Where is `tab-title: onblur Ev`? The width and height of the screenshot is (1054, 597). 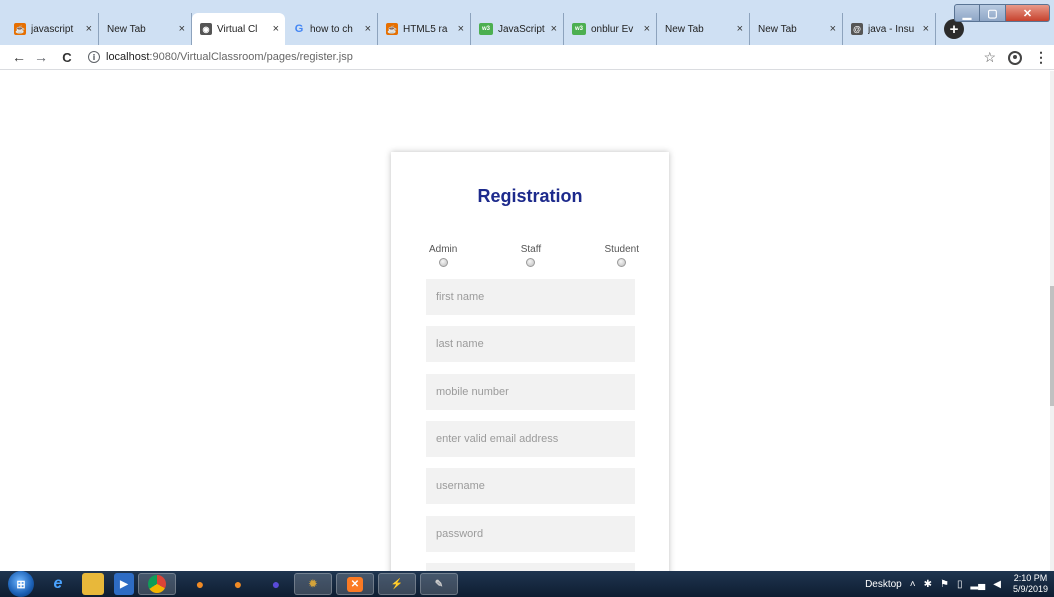 tab-title: onblur Ev is located at coordinates (612, 29).